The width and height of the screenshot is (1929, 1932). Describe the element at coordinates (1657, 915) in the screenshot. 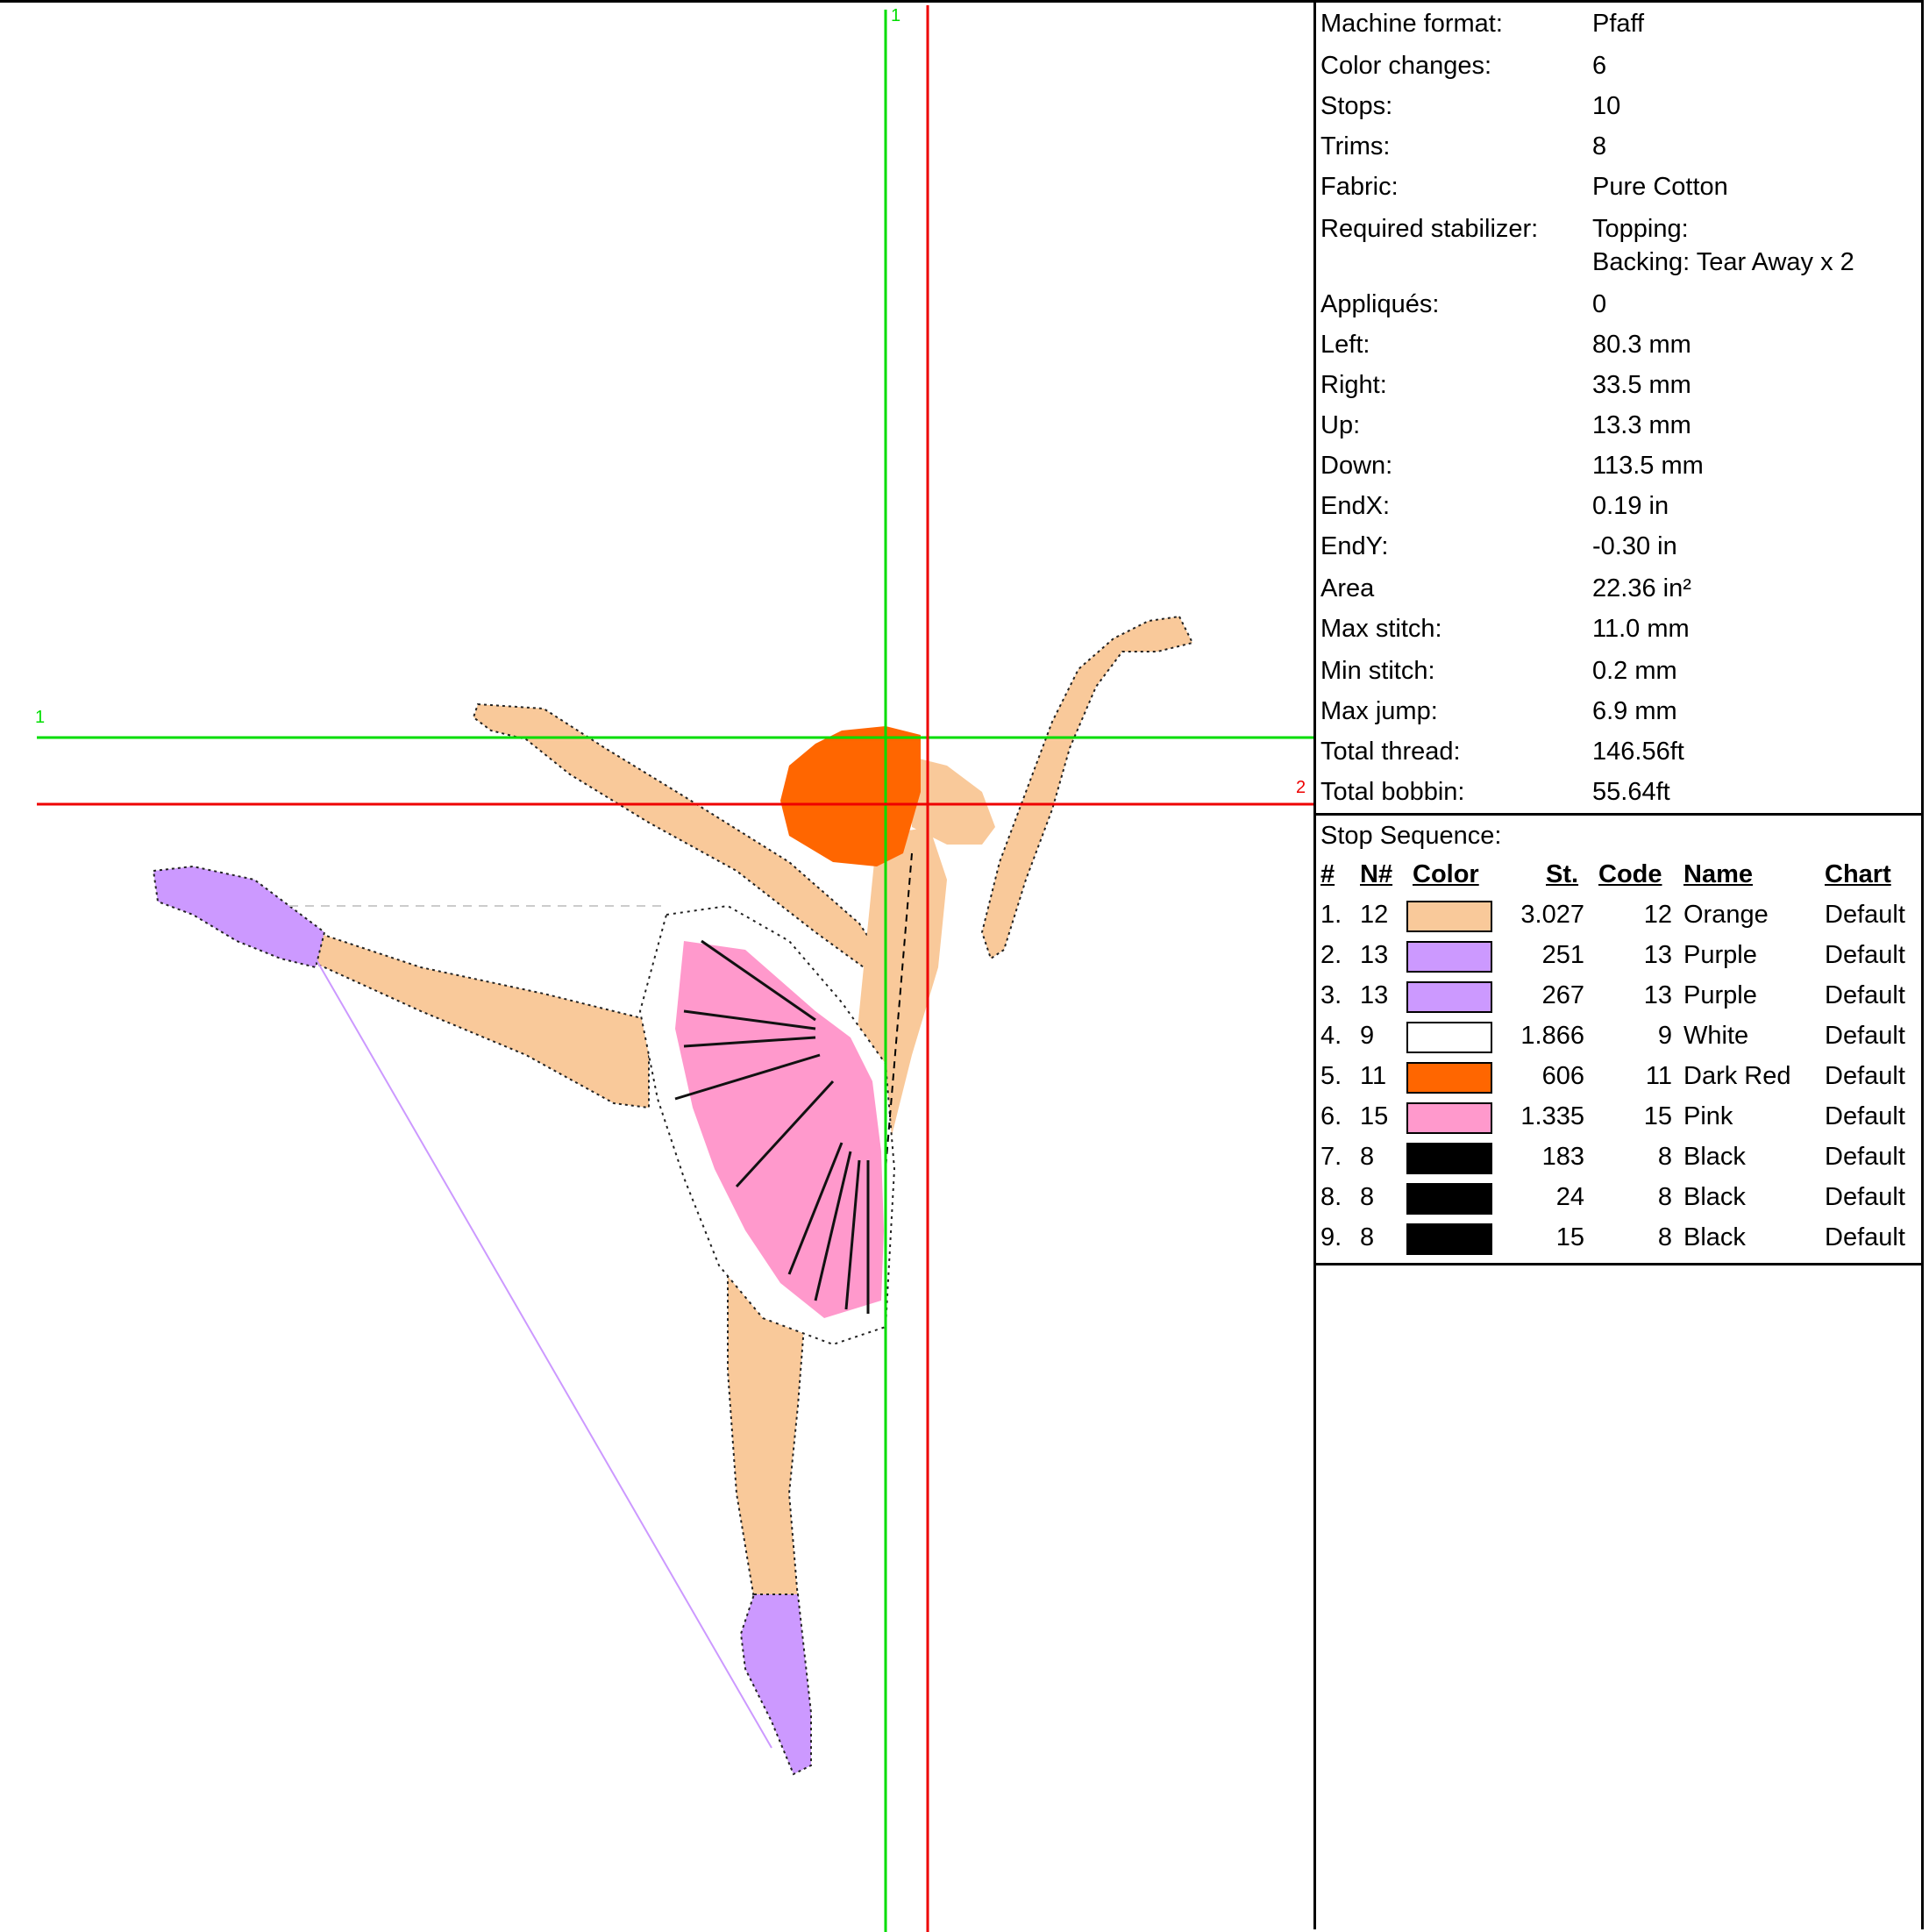

I see `stop-code: 12` at that location.